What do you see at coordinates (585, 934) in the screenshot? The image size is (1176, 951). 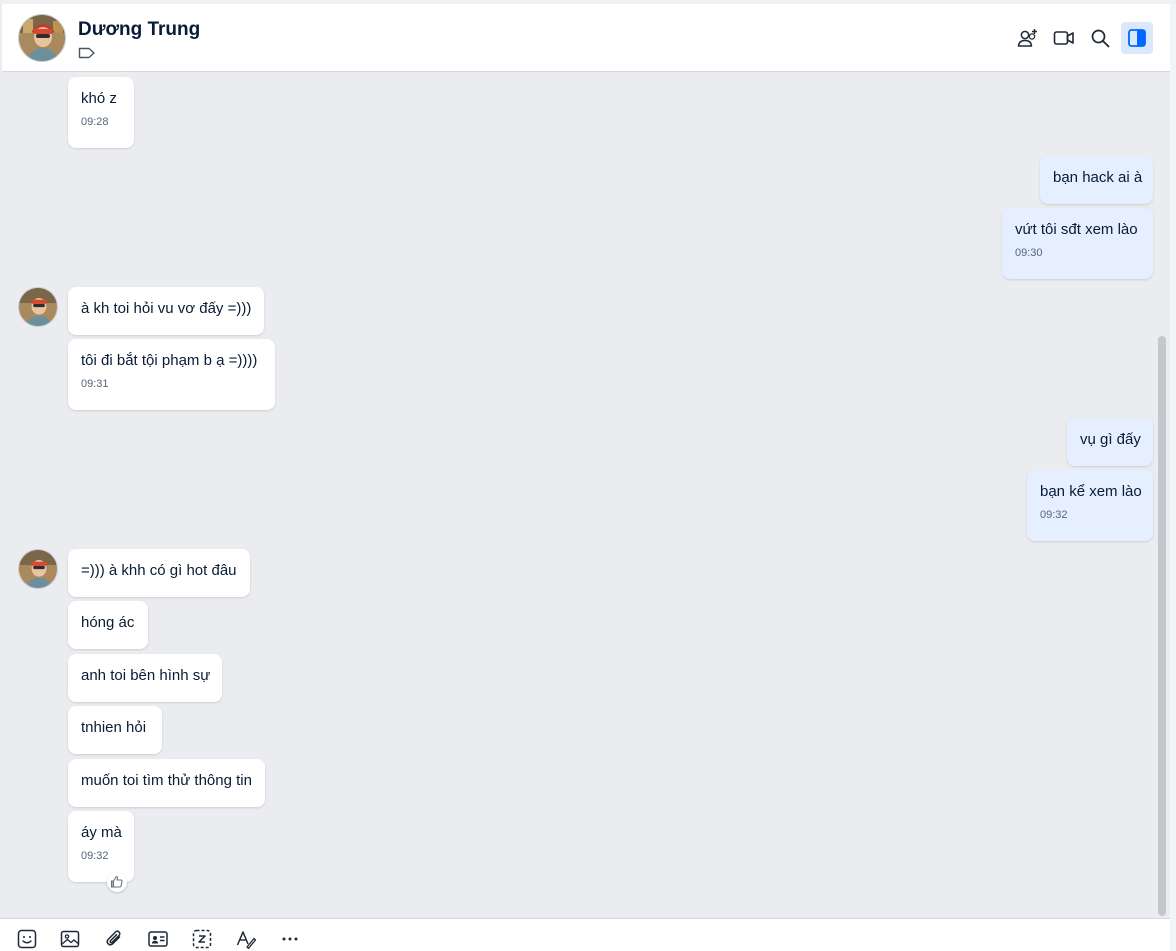 I see `composer-toolbar` at bounding box center [585, 934].